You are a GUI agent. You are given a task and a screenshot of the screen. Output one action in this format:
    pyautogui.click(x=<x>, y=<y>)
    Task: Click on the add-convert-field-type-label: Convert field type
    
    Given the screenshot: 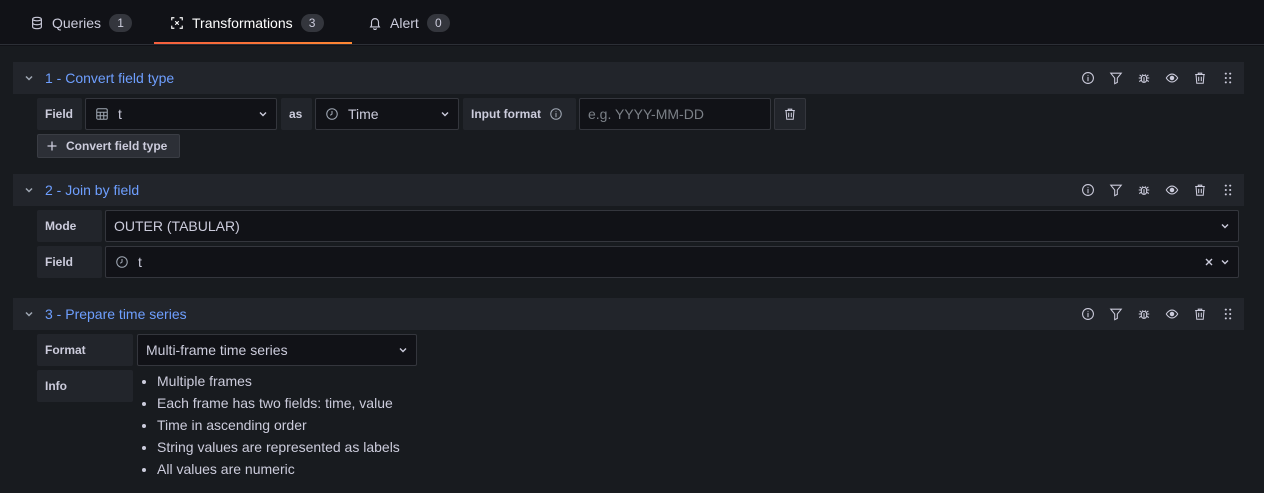 What is the action you would take?
    pyautogui.click(x=117, y=146)
    